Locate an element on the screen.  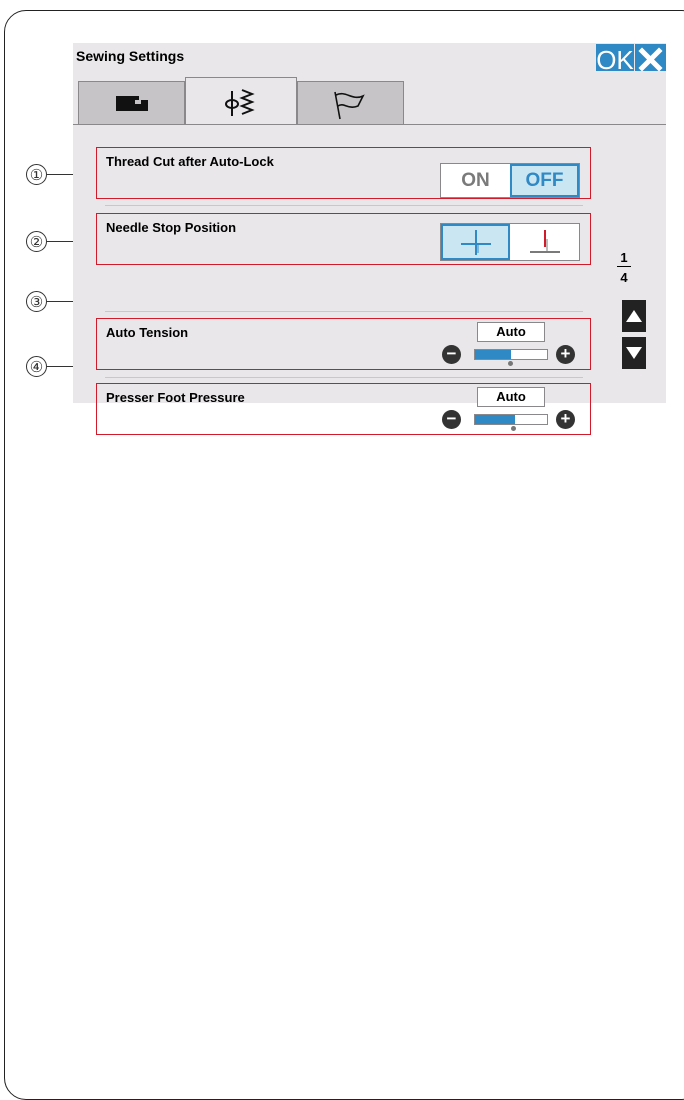
window-title: Sewing Settings is located at coordinates (130, 56).